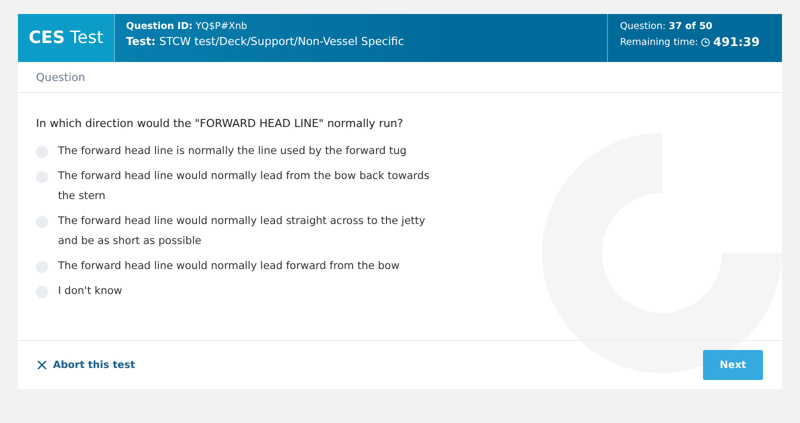  What do you see at coordinates (705, 42) in the screenshot?
I see `clock-icon` at bounding box center [705, 42].